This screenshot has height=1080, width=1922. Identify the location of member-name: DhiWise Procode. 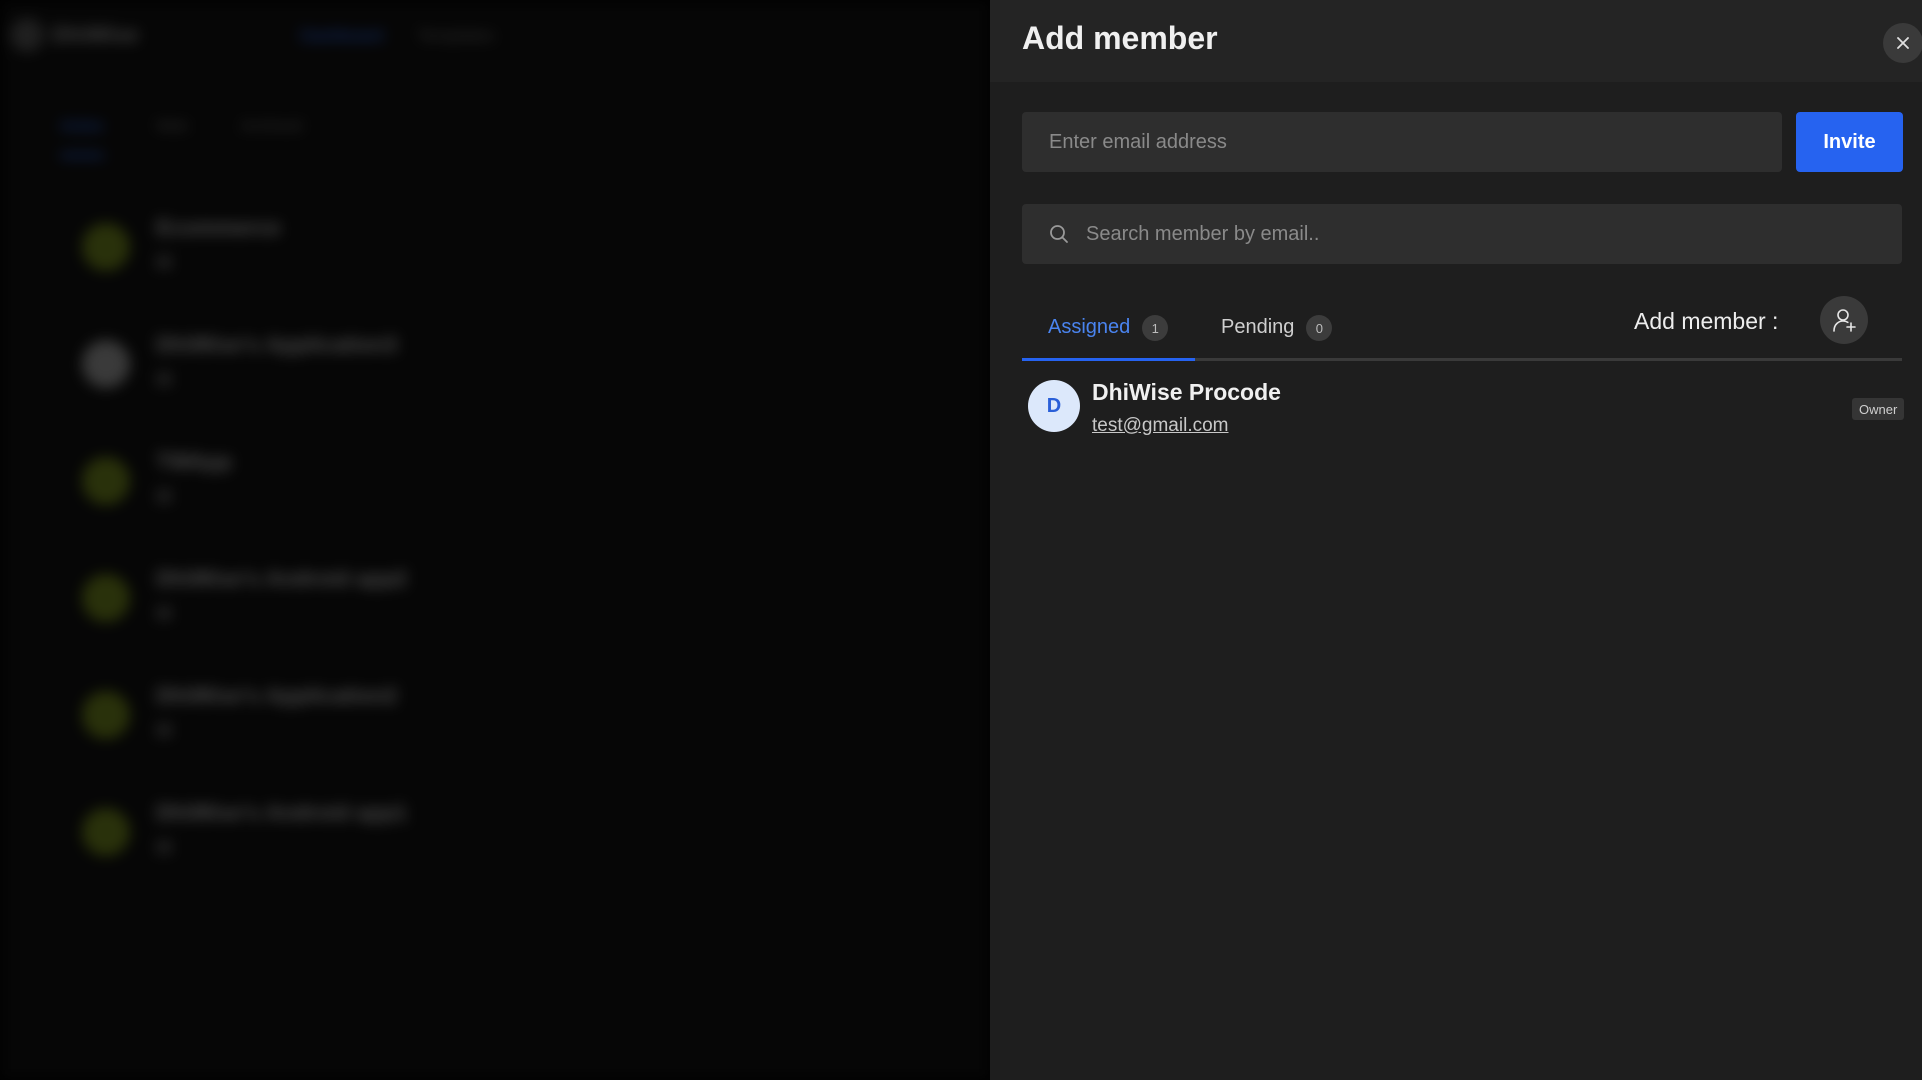
(1186, 392).